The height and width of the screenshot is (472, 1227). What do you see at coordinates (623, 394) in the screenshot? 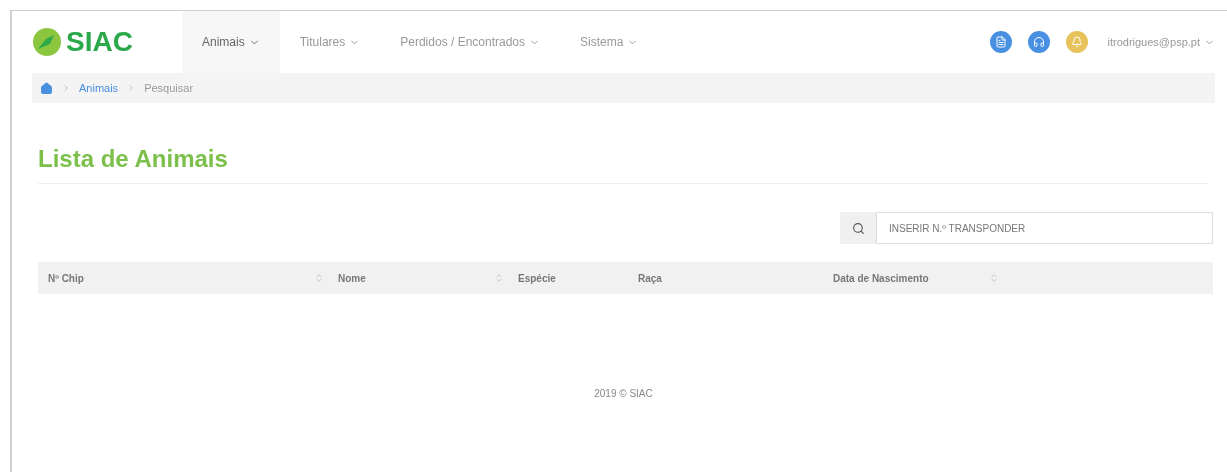
I see `footer-text: 2019 © SIAC` at bounding box center [623, 394].